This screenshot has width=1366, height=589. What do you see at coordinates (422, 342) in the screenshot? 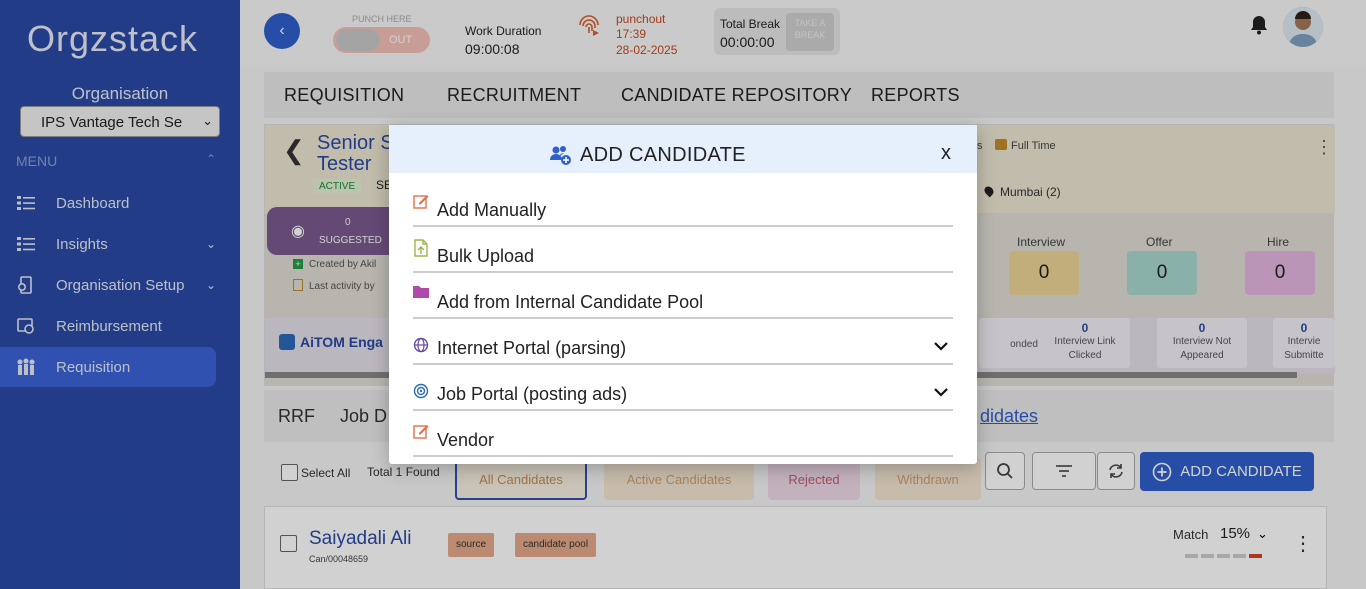
I see `globe-icon` at bounding box center [422, 342].